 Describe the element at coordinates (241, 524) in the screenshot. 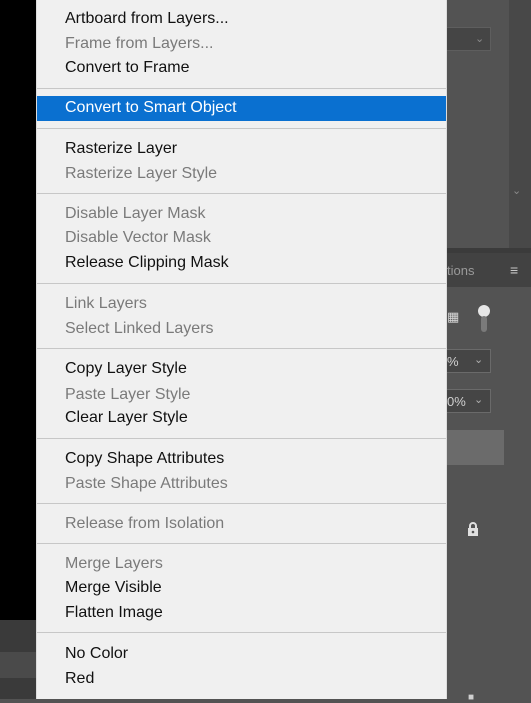

I see `menu-item-release-from-isolation: Release from Isolation` at that location.